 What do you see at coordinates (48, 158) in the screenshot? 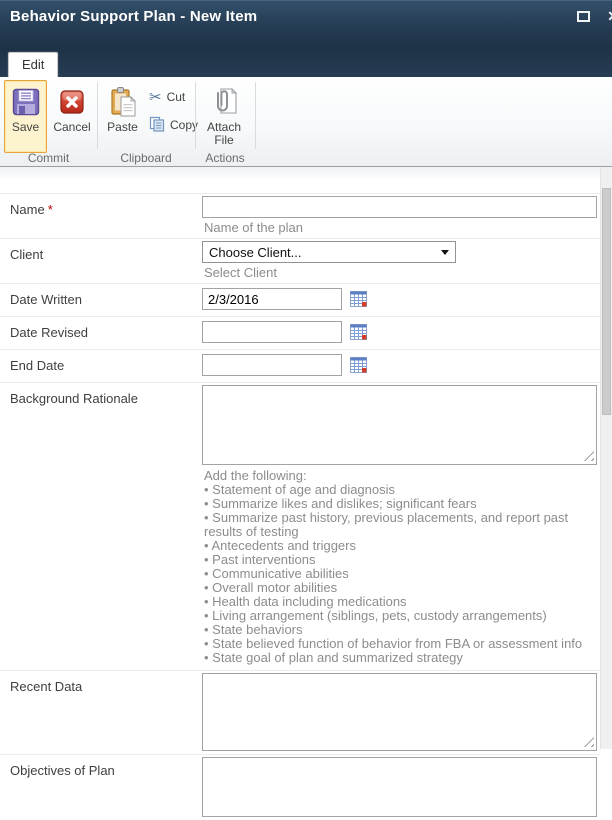
I see `group-label-commit: Commit` at bounding box center [48, 158].